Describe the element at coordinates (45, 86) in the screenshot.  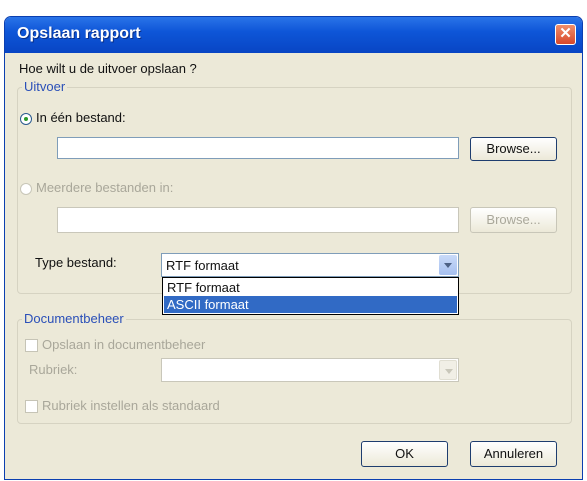
I see `output-group-legend: Uitvoer` at that location.